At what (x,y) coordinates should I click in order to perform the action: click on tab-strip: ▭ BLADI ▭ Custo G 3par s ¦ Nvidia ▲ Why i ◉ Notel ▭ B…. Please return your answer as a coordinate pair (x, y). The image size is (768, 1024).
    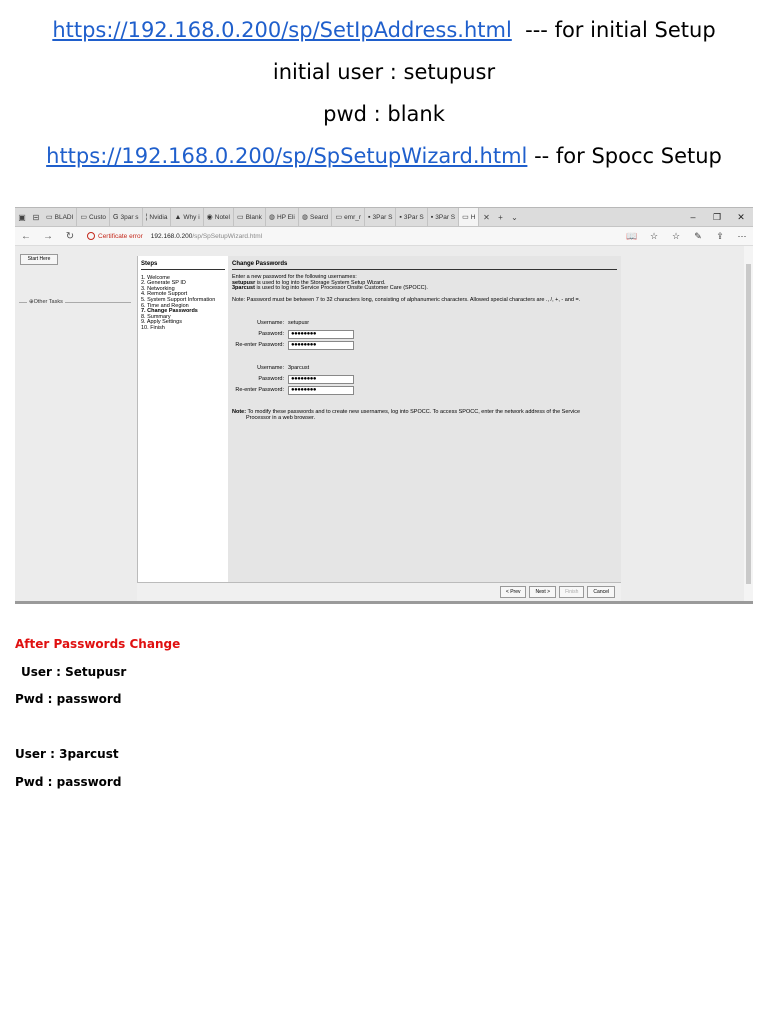
    Looking at the image, I should click on (261, 217).